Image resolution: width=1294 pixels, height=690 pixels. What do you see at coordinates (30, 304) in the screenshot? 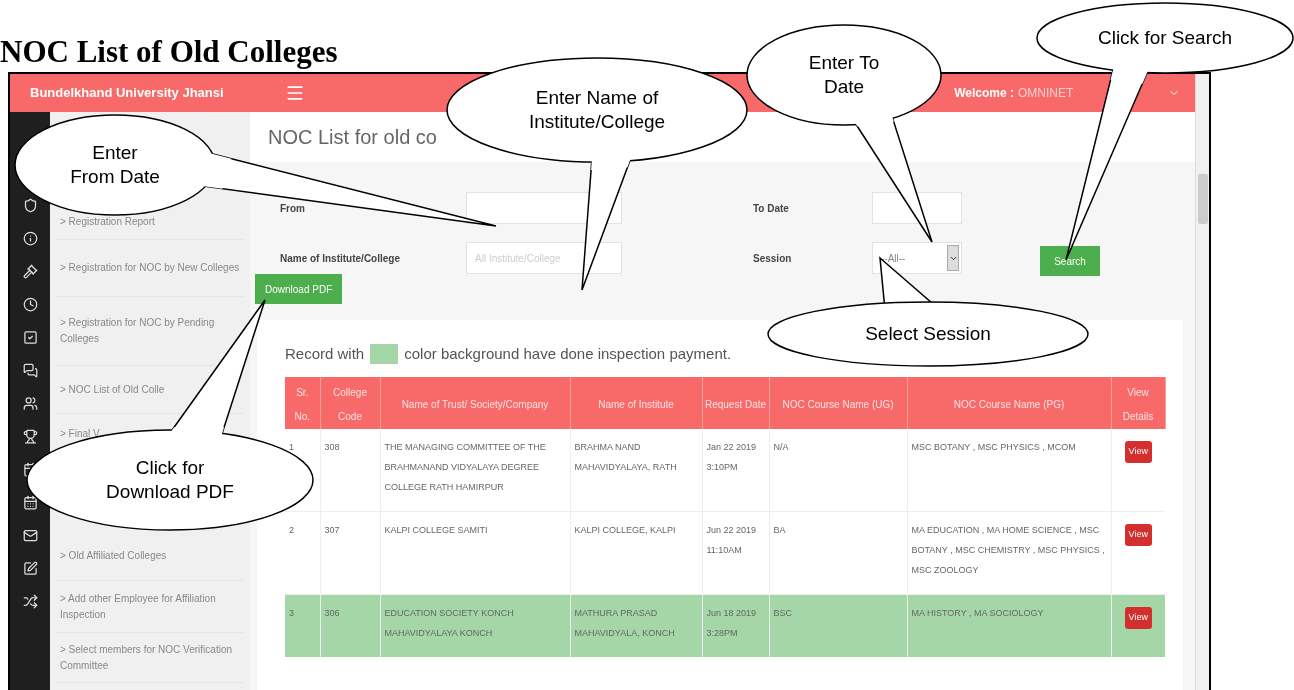
I see `clock-icon` at bounding box center [30, 304].